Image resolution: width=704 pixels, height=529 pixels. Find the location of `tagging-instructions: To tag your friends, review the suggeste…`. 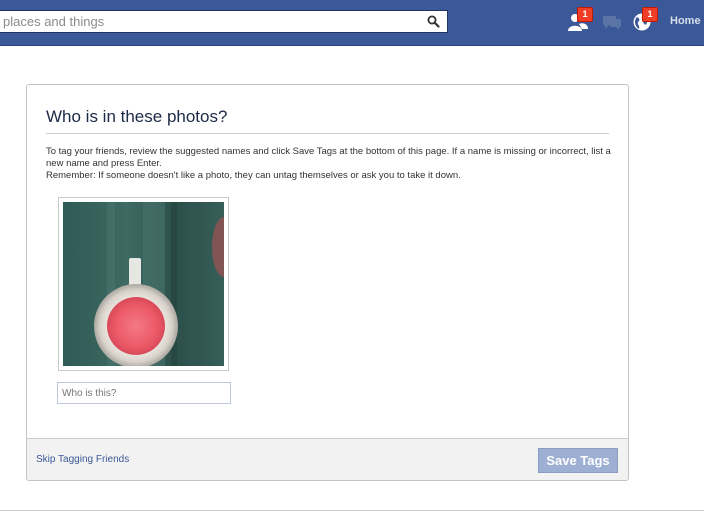

tagging-instructions: To tag your friends, review the suggeste… is located at coordinates (331, 164).